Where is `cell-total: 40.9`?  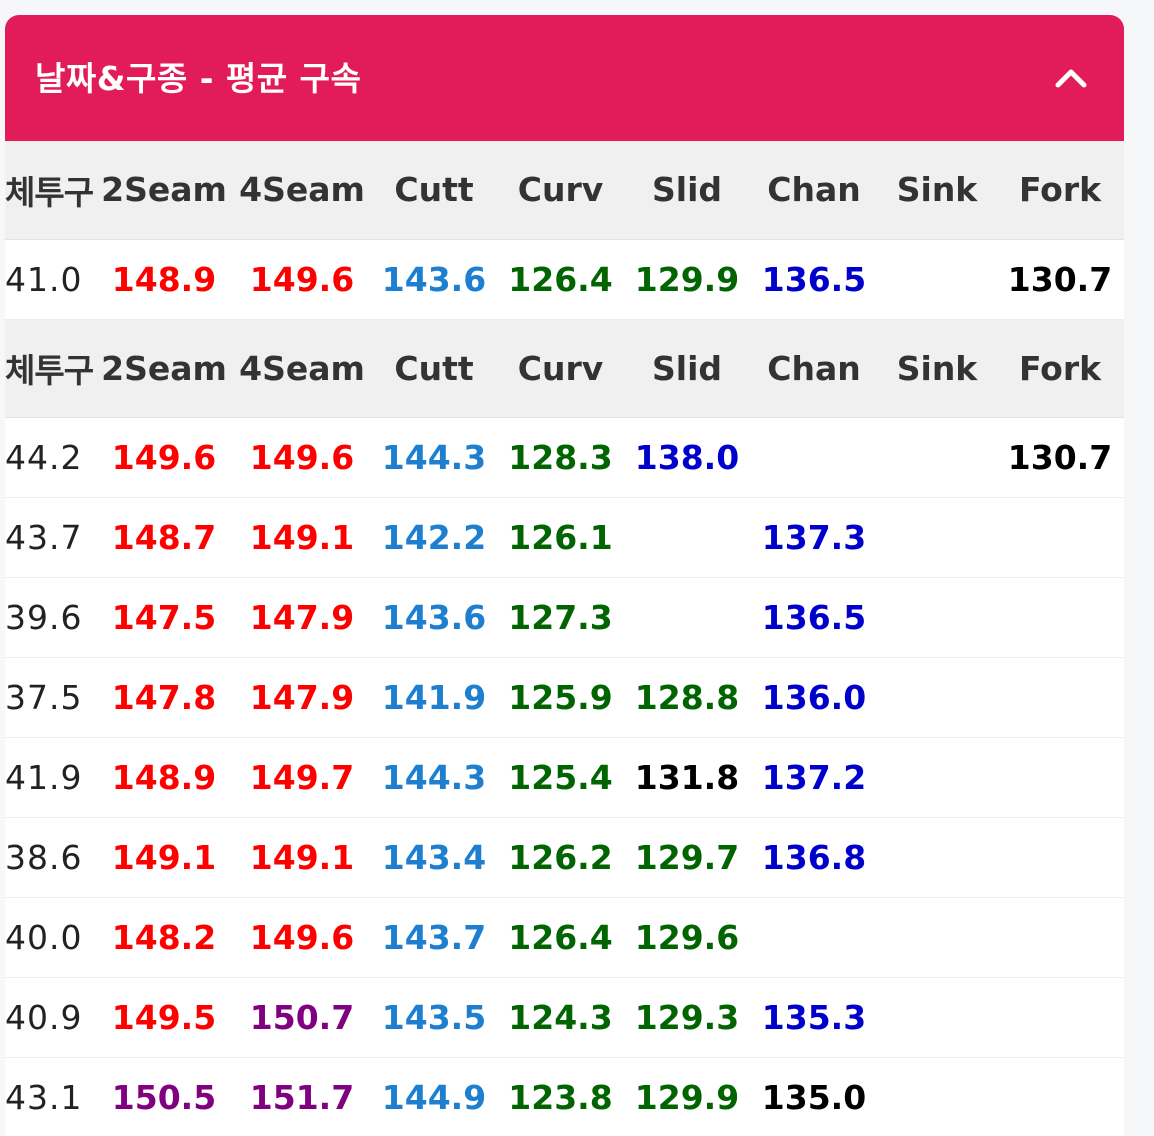
cell-total: 40.9 is located at coordinates (50, 1017).